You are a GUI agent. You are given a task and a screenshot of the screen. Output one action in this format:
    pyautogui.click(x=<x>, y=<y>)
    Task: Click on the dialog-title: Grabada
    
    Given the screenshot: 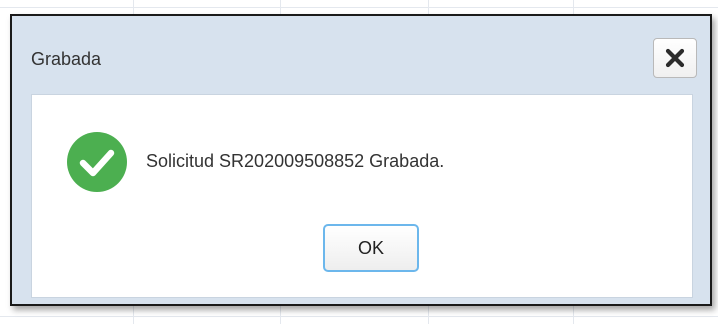 What is the action you would take?
    pyautogui.click(x=66, y=59)
    